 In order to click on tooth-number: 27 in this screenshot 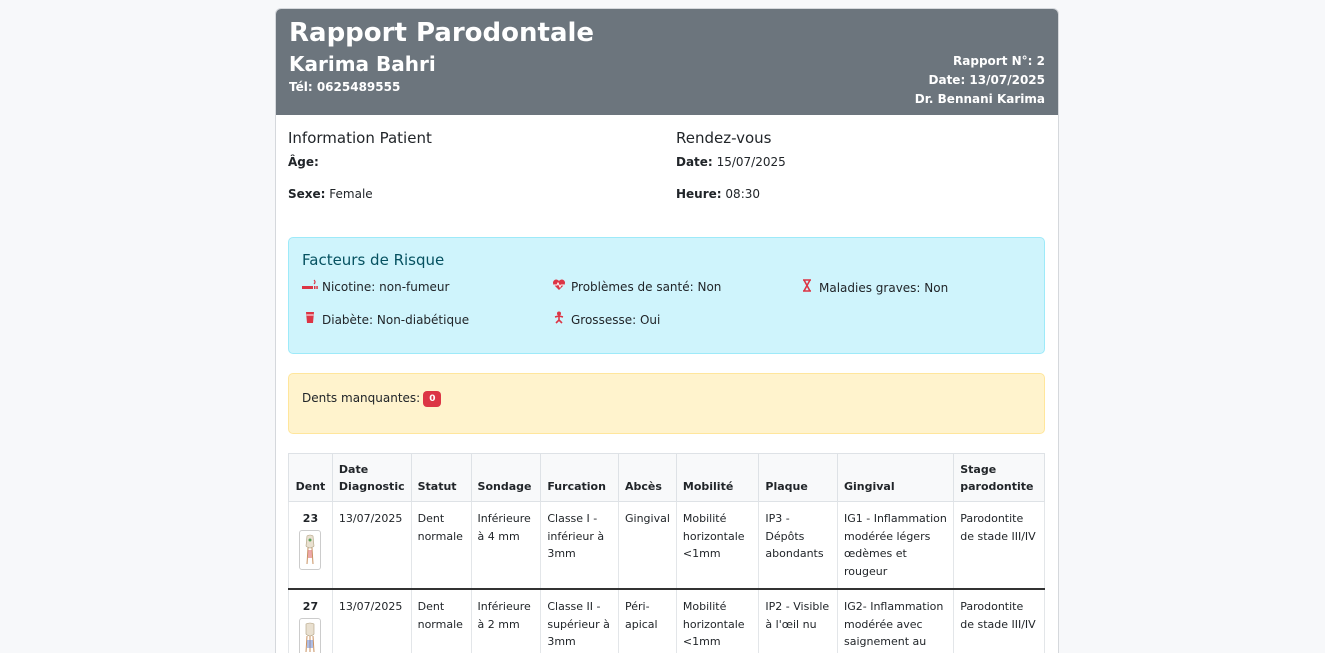, I will do `click(310, 606)`.